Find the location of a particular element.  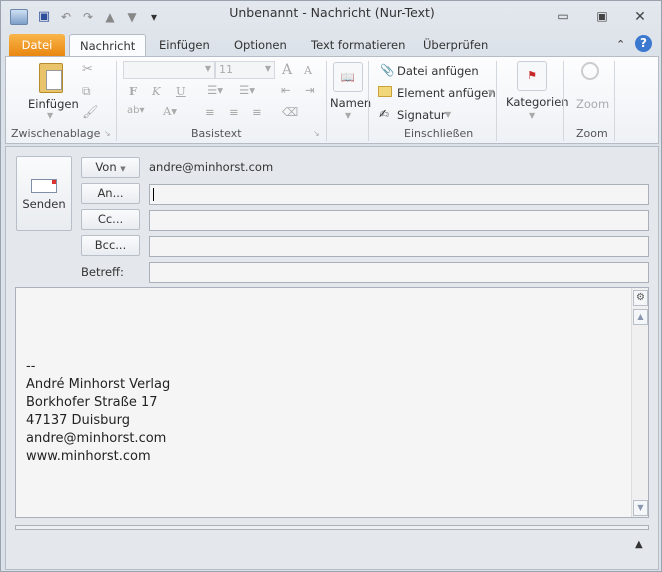

from-button: Von ▼ is located at coordinates (110, 167).